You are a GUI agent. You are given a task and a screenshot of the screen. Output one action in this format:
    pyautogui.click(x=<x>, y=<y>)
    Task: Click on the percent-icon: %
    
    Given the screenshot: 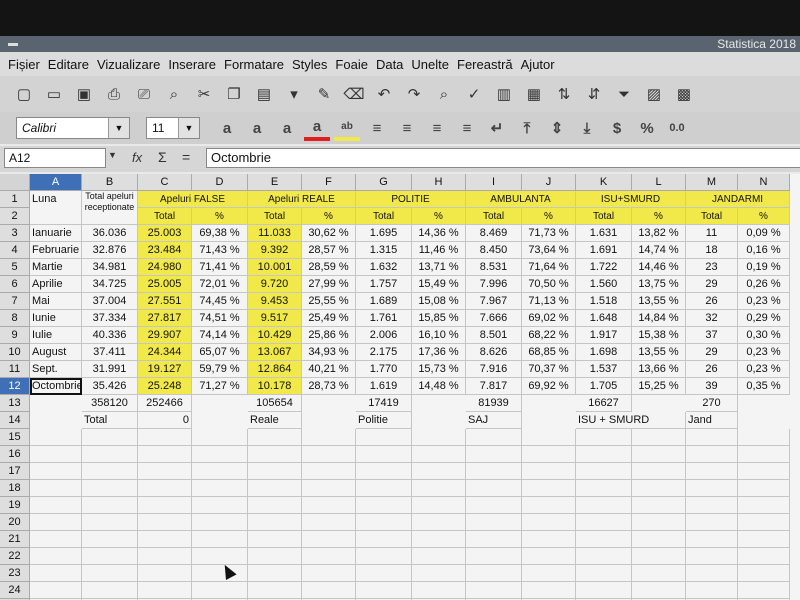 What is the action you would take?
    pyautogui.click(x=647, y=128)
    